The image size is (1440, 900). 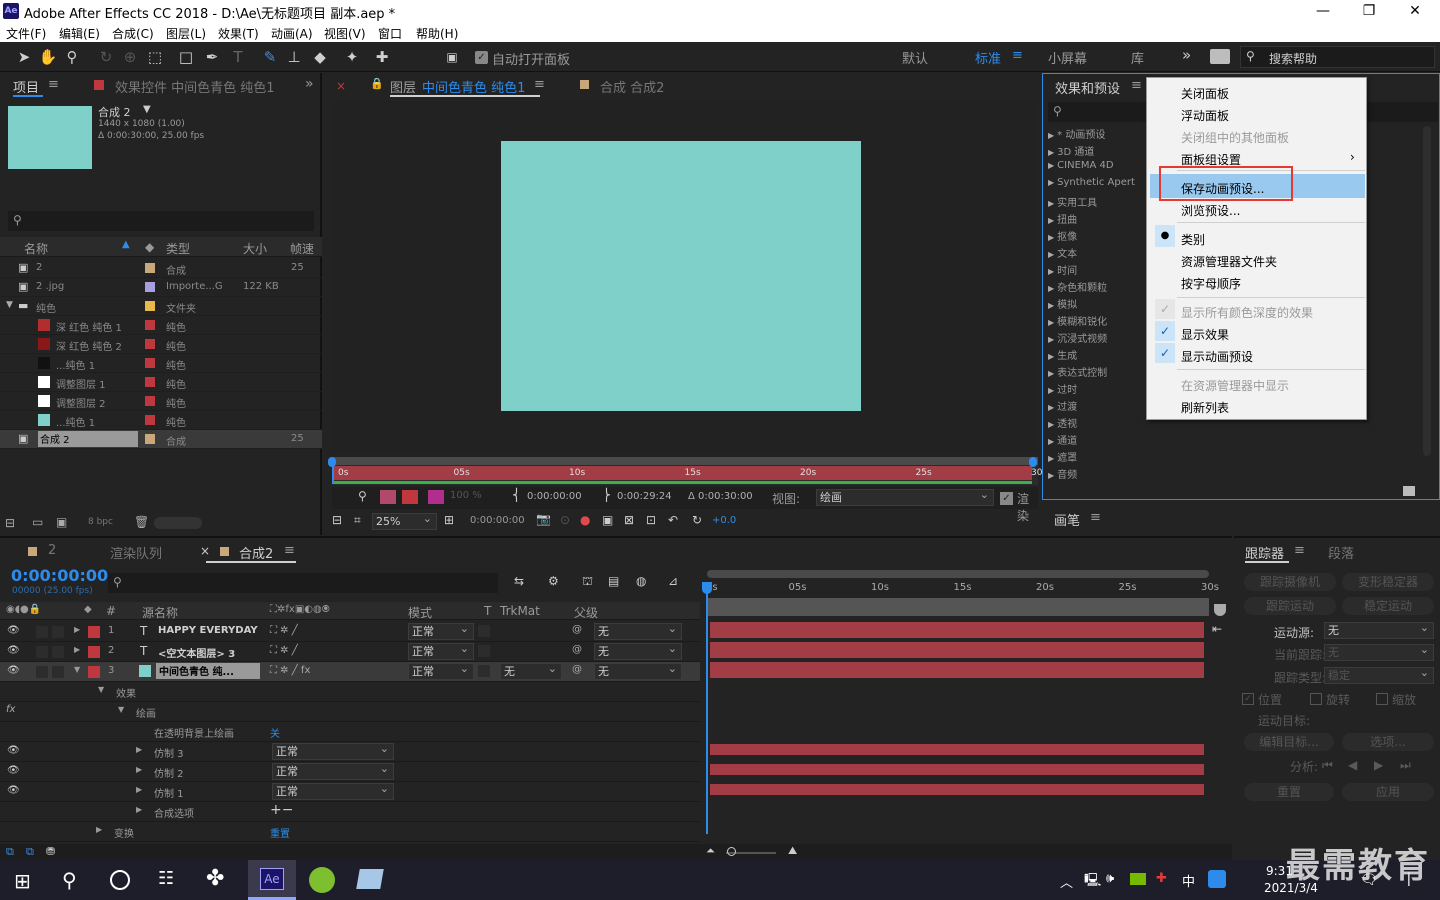 I want to click on layer-row: 👁 ▼ 3 中间色青色 纯... ⛶ ✲ ╱ fx 正常 无 @ 无, so click(x=350, y=671).